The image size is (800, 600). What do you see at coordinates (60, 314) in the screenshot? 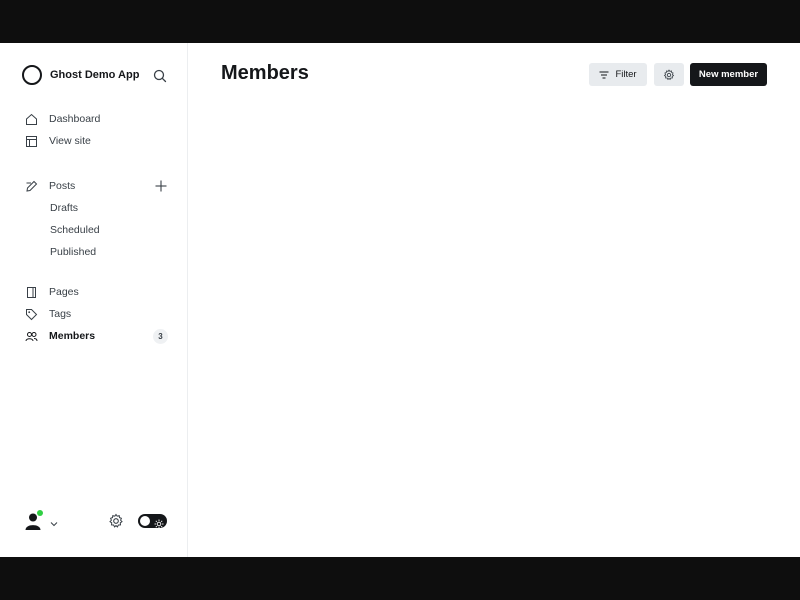
I see `nav-label: Tags` at bounding box center [60, 314].